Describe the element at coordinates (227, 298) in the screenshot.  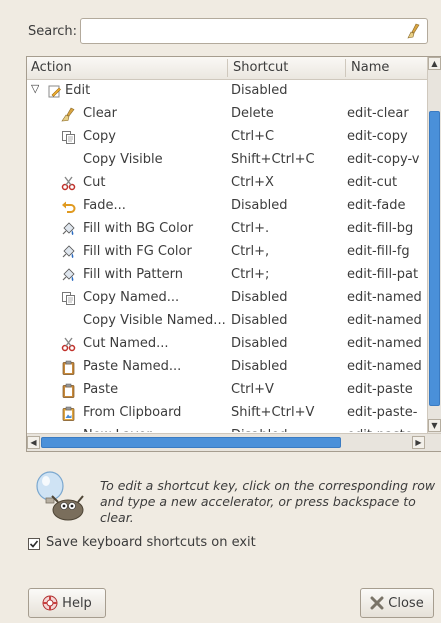
I see `tree-row: Copy Named... Disabled edit-named` at that location.